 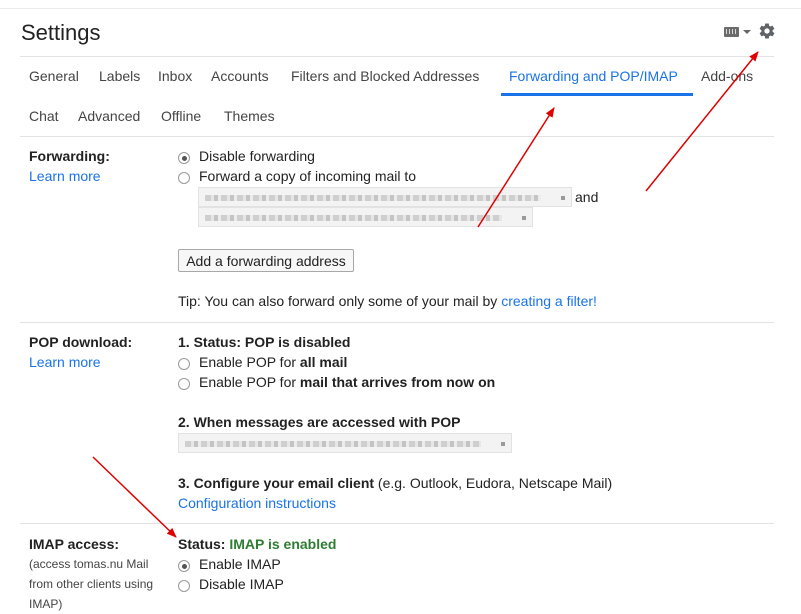 What do you see at coordinates (297, 342) in the screenshot?
I see `pop-status-value: POP is disabled` at bounding box center [297, 342].